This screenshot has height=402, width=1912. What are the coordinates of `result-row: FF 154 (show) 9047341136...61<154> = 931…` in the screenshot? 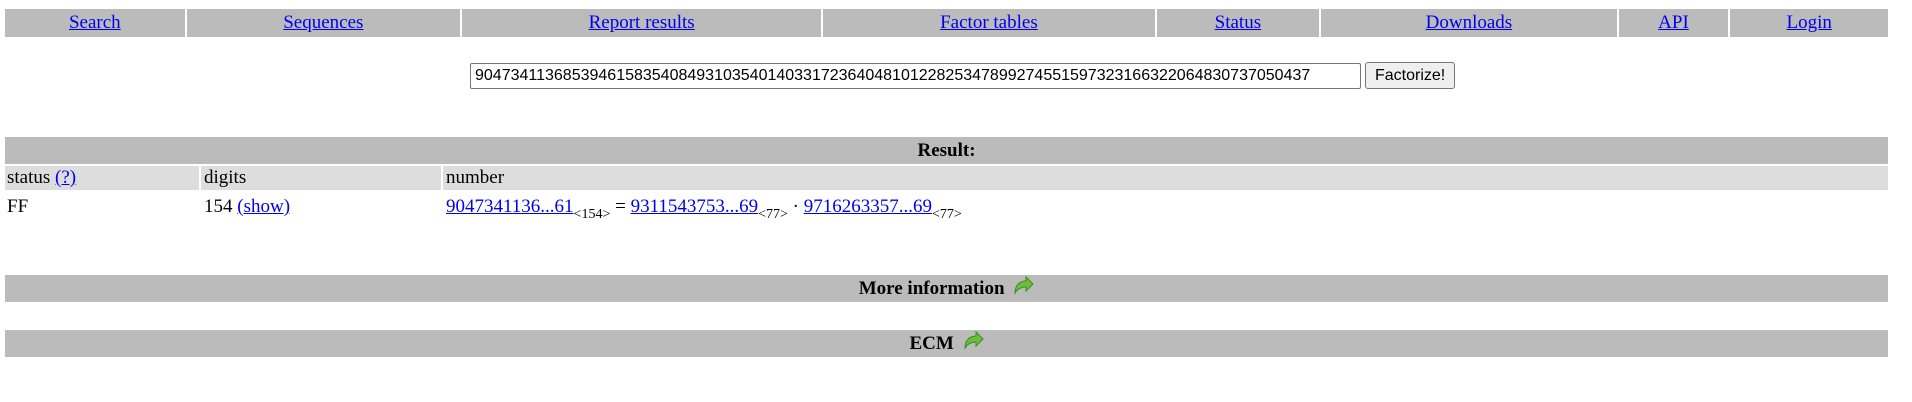 It's located at (946, 208).